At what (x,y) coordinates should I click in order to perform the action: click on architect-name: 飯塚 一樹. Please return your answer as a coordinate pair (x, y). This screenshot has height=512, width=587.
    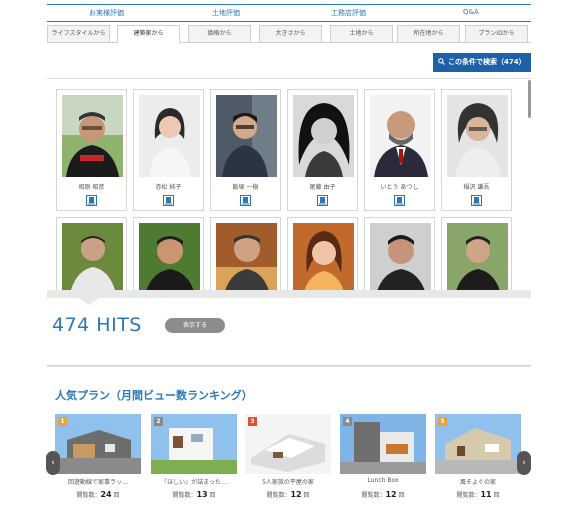
    Looking at the image, I should click on (245, 187).